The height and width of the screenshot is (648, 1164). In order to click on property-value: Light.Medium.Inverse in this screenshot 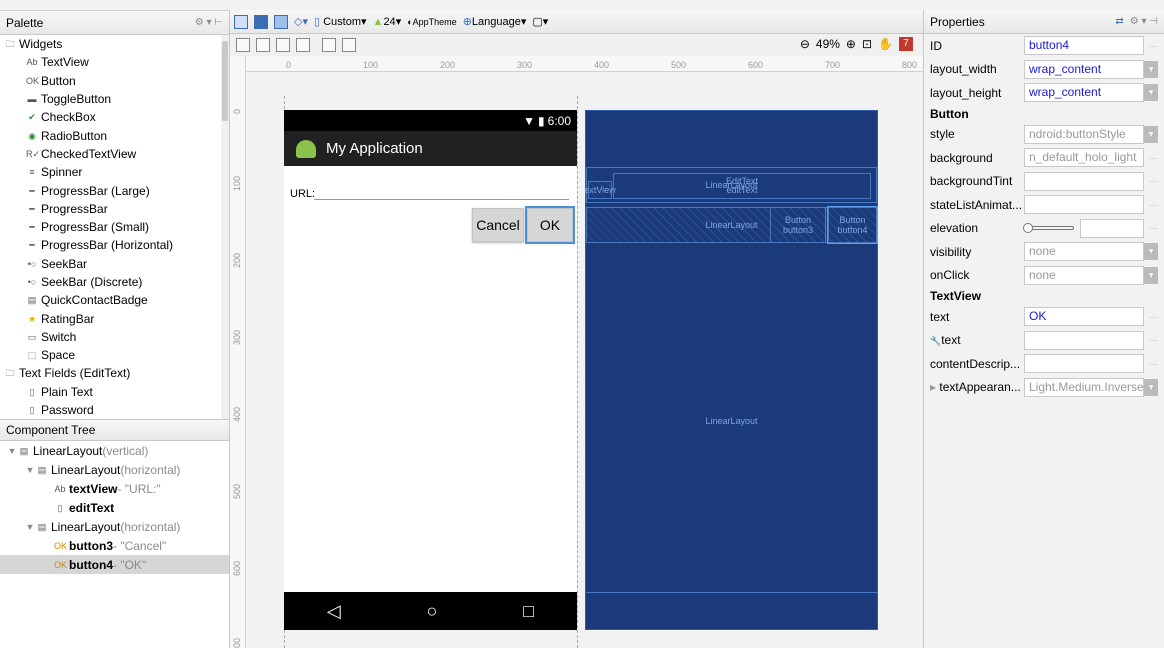, I will do `click(1084, 387)`.